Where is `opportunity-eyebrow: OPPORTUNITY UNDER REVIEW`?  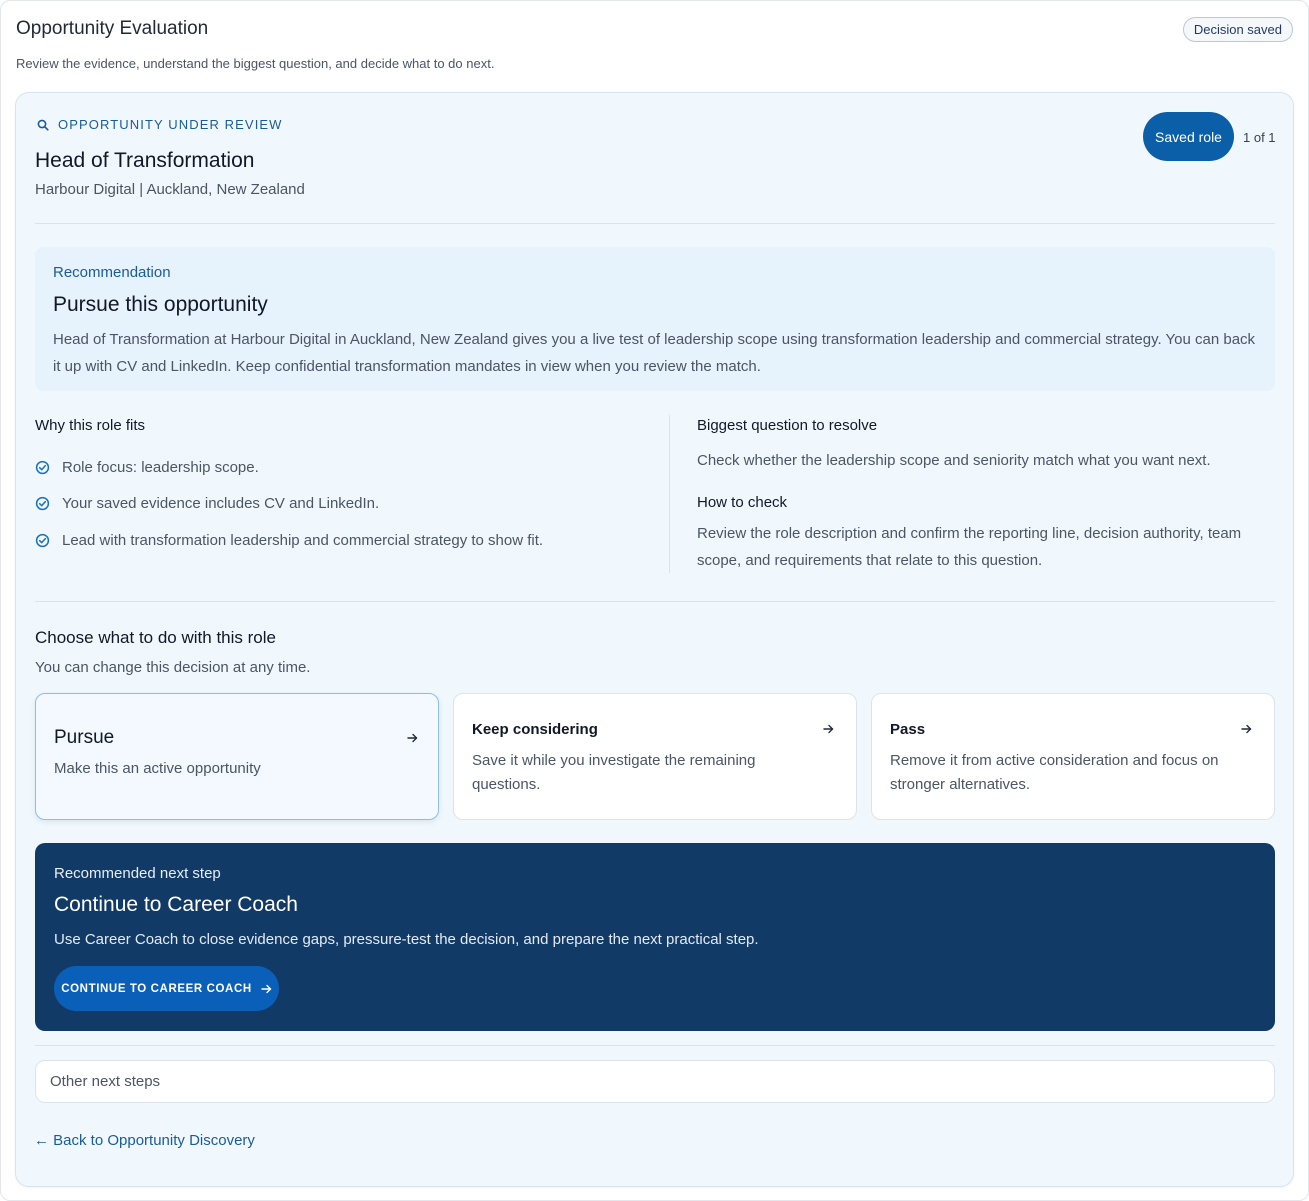 opportunity-eyebrow: OPPORTUNITY UNDER REVIEW is located at coordinates (160, 124).